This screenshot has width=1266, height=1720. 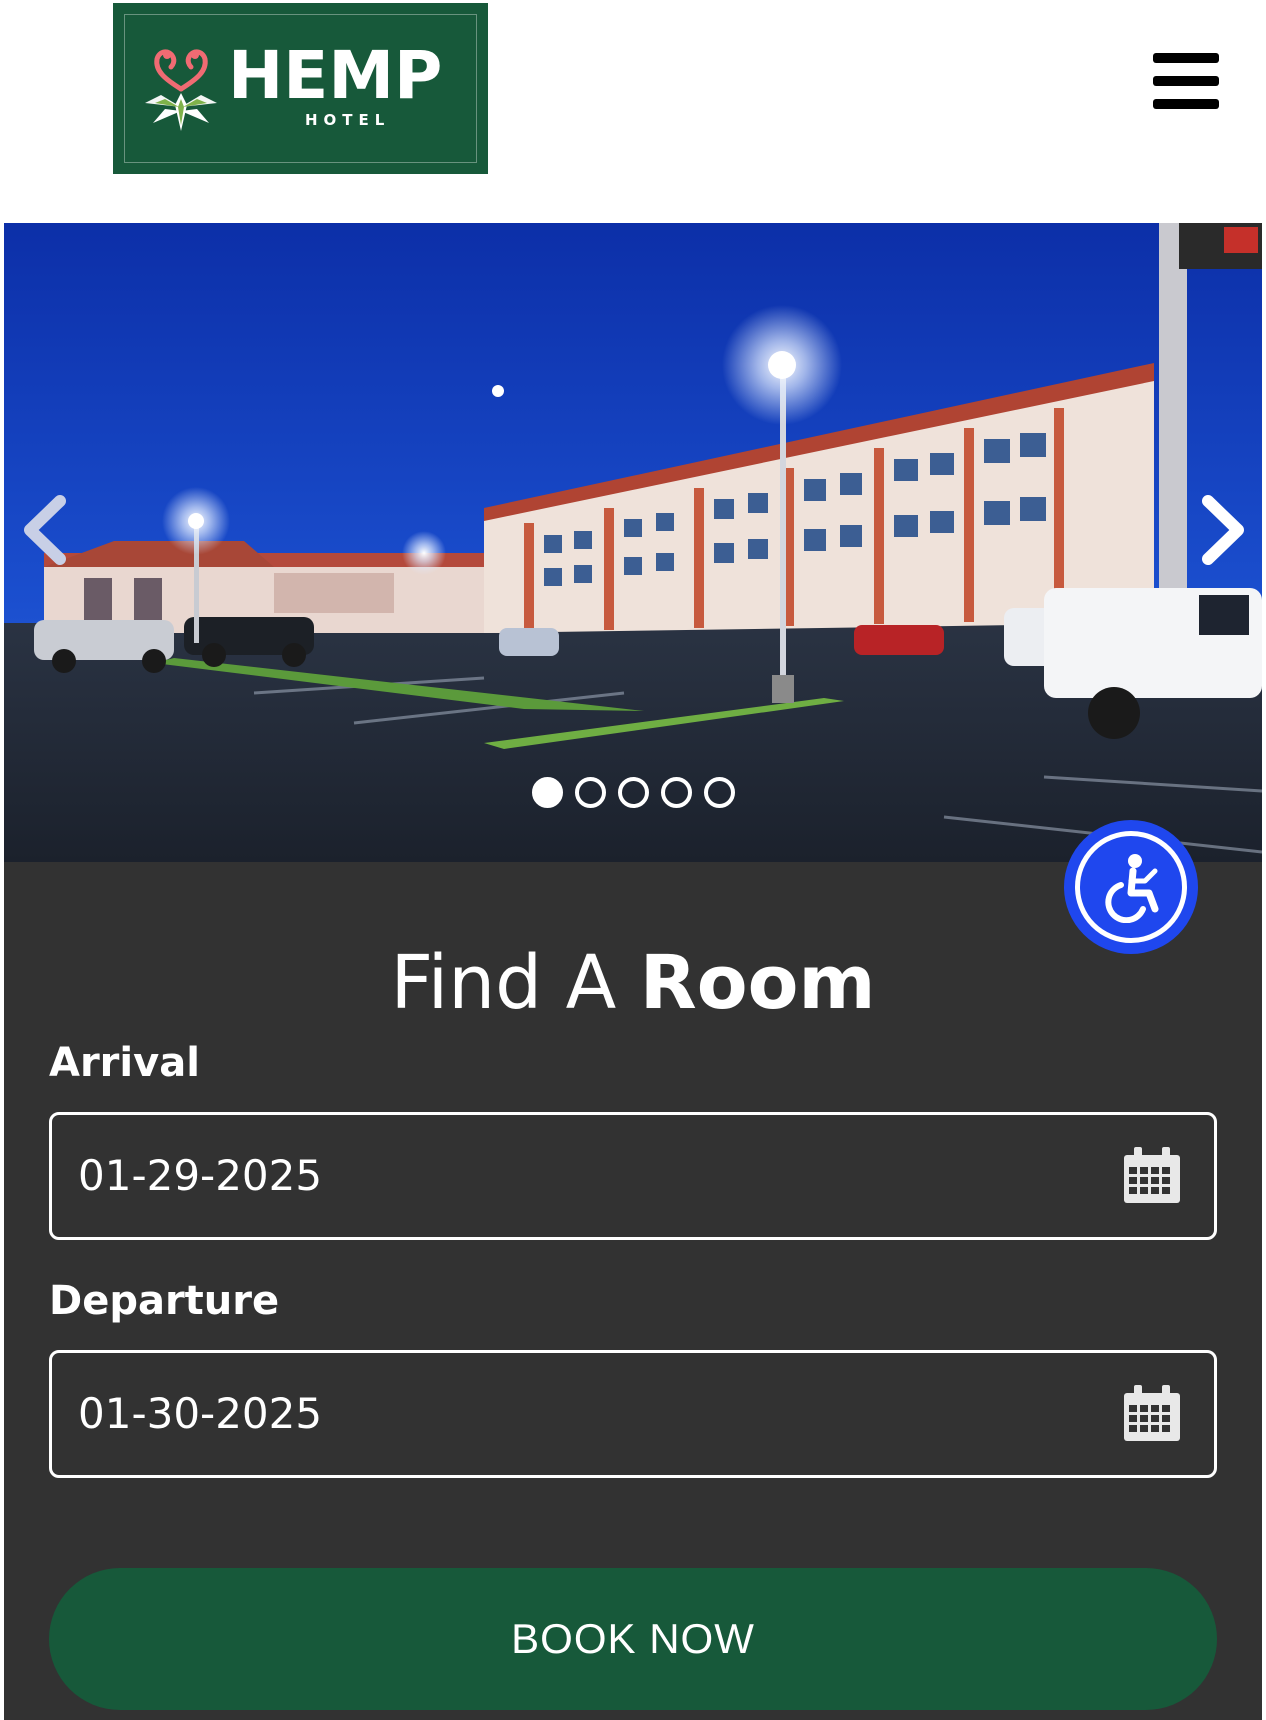 I want to click on hamburger-menu-icon, so click(x=1186, y=81).